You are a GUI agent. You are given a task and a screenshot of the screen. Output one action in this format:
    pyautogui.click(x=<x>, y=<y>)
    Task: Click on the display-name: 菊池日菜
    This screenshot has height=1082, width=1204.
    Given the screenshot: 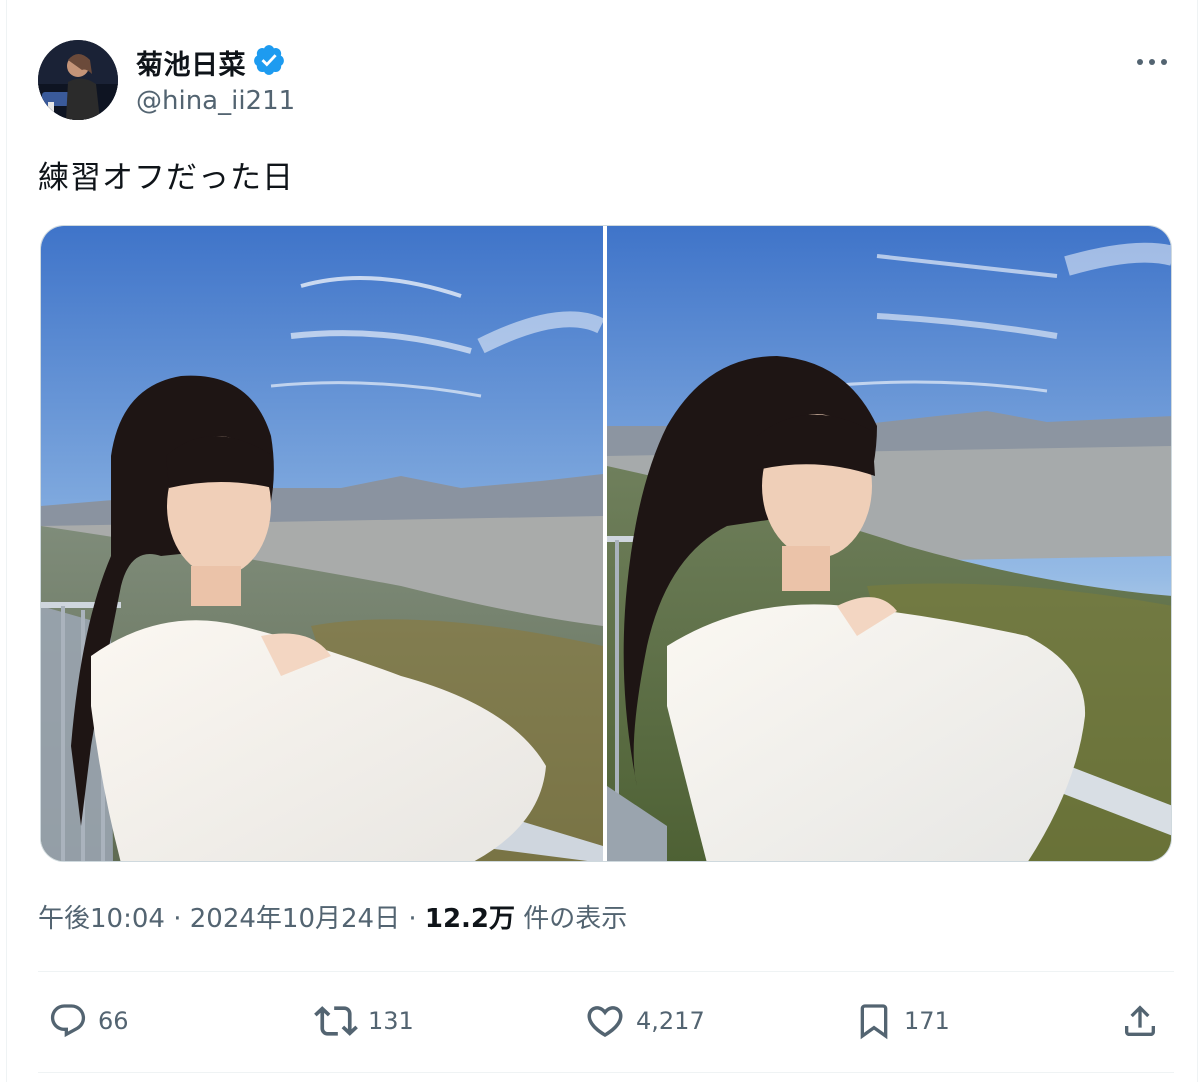 What is the action you would take?
    pyautogui.click(x=191, y=62)
    